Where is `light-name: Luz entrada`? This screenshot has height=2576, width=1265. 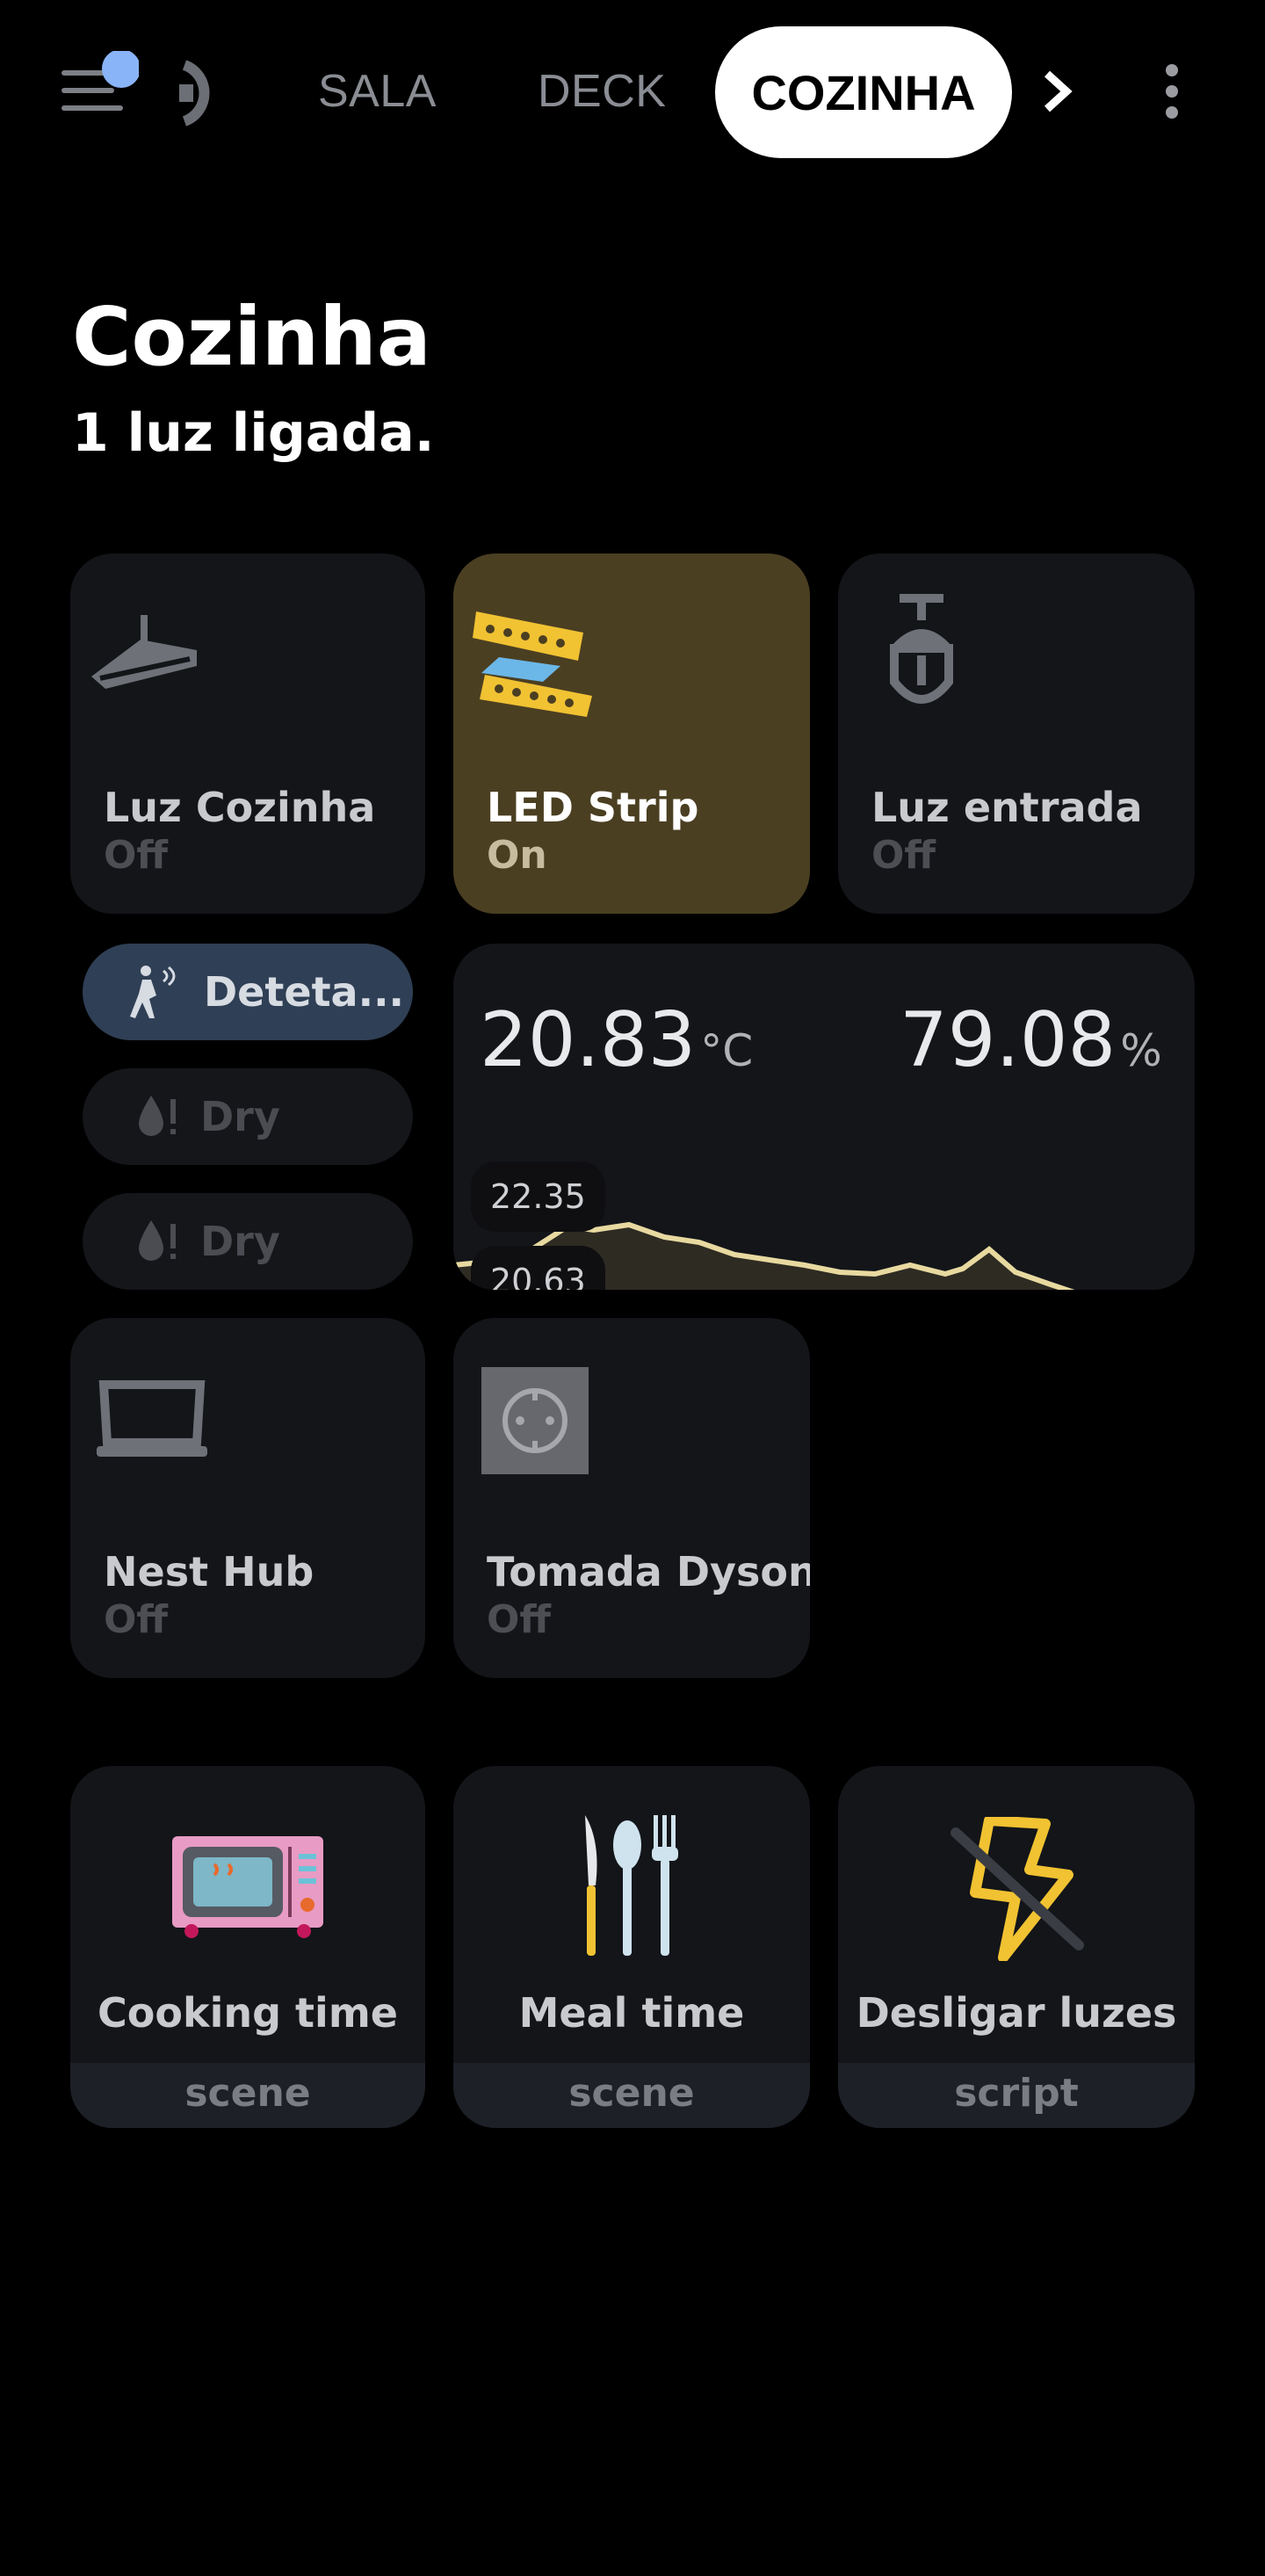
light-name: Luz entrada is located at coordinates (1007, 807).